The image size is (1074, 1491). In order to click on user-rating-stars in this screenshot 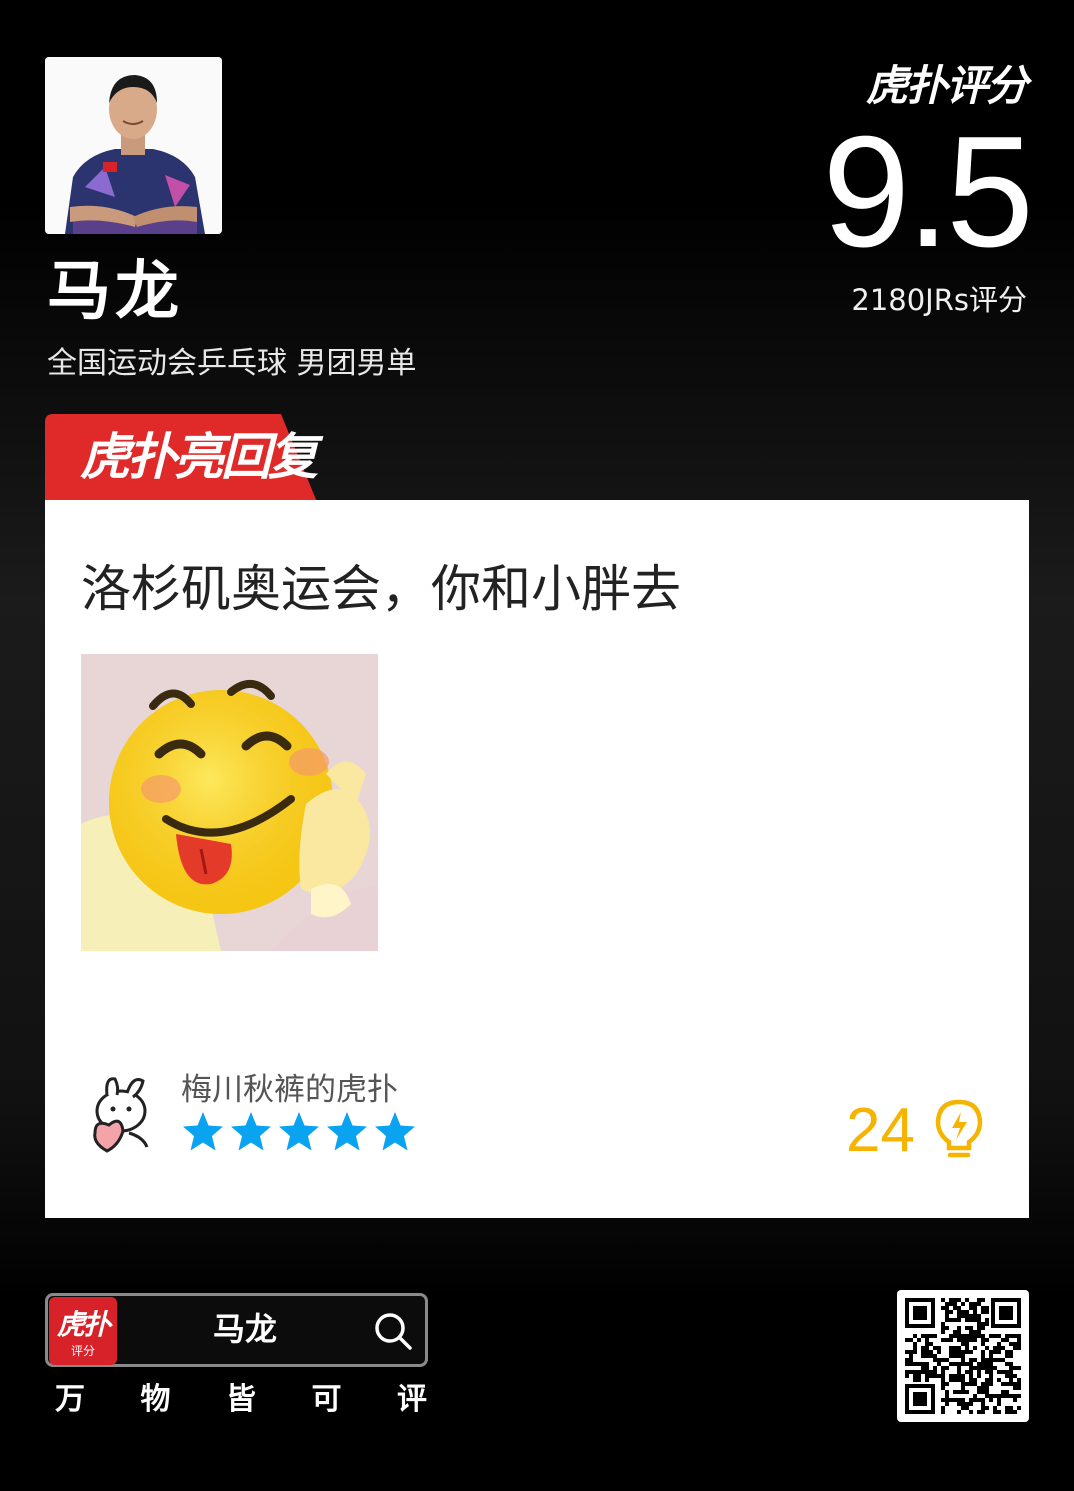, I will do `click(299, 1132)`.